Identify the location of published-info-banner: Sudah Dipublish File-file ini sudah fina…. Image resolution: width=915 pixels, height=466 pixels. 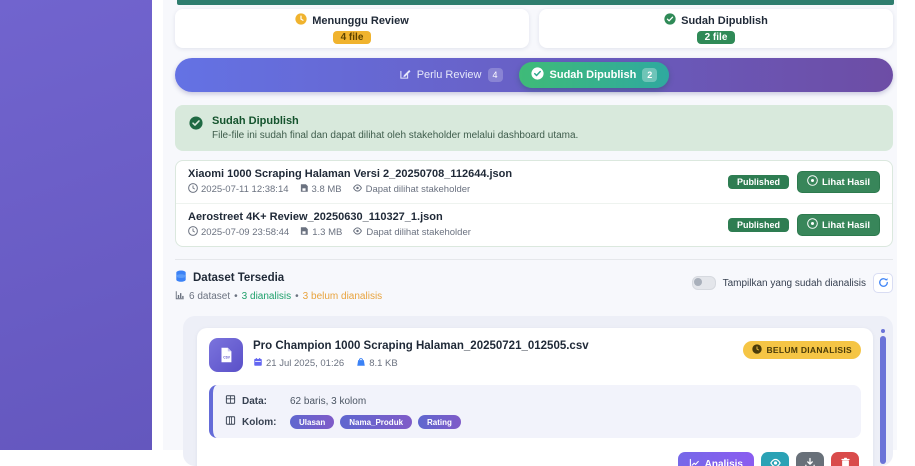
(534, 128).